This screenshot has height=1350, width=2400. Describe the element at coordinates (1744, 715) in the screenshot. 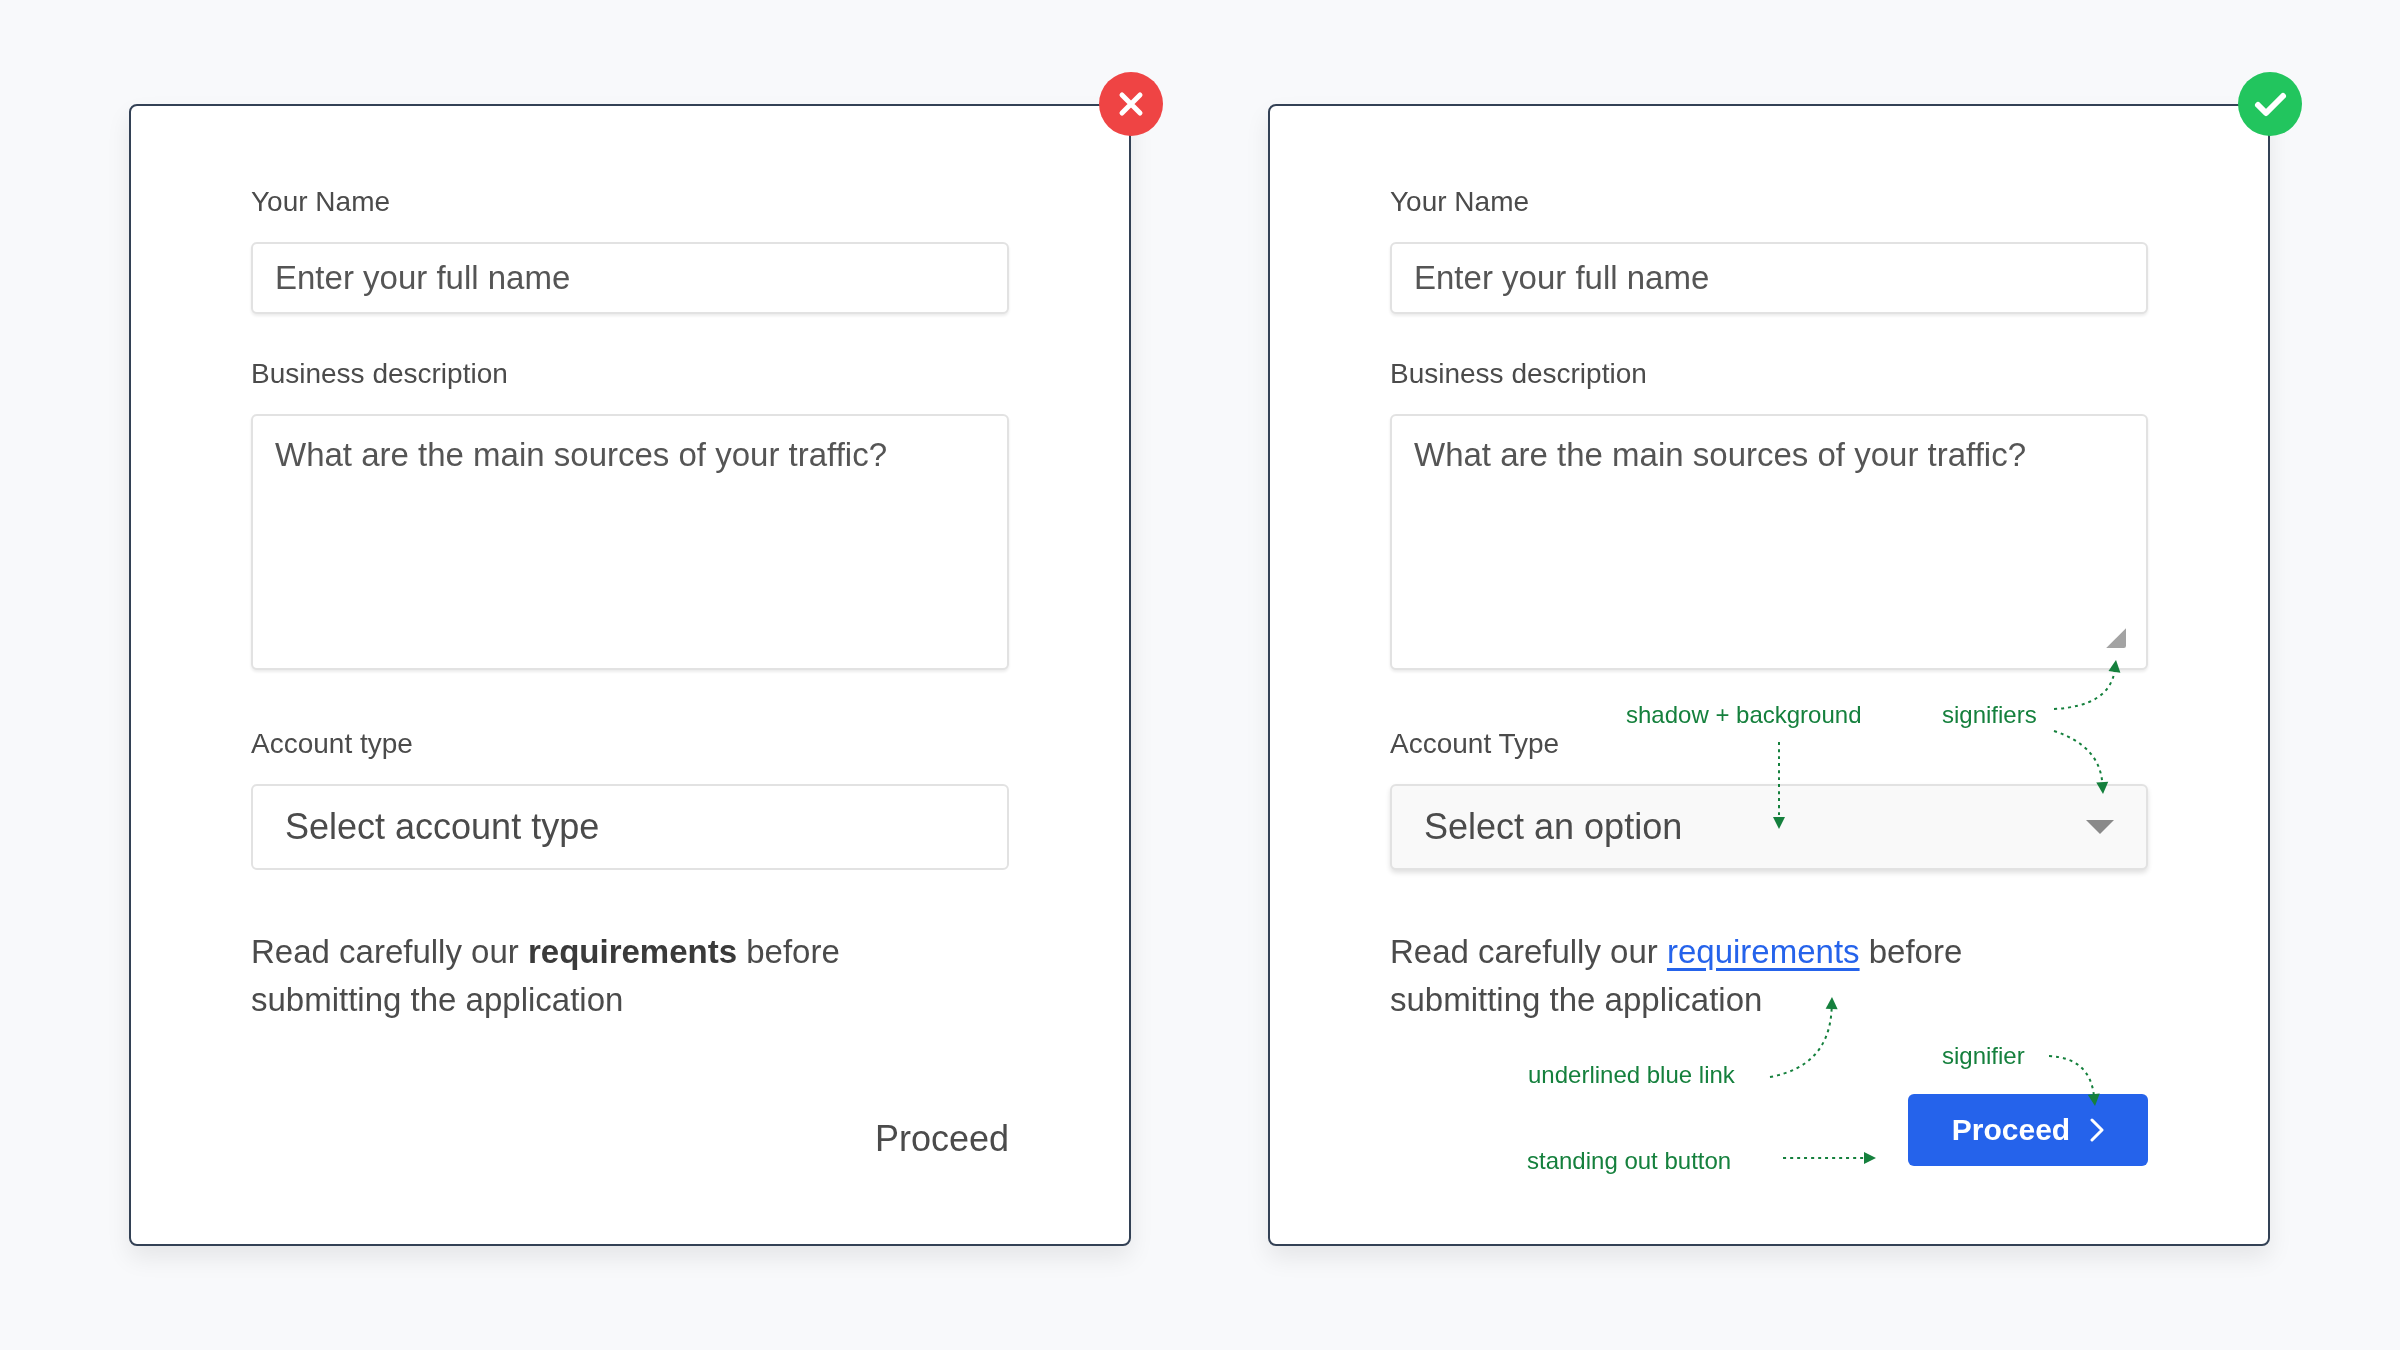

I see `annotation-label: shadow + background` at that location.